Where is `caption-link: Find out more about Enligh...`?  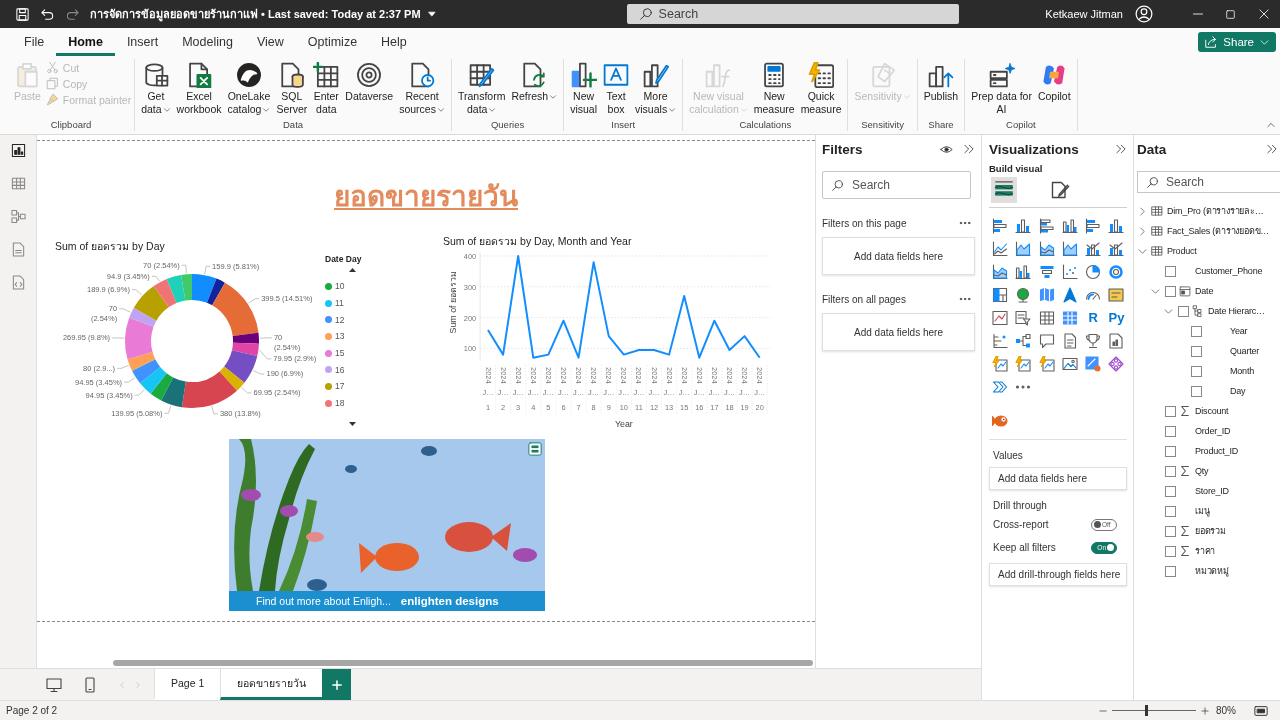
caption-link: Find out more about Enligh... is located at coordinates (323, 601).